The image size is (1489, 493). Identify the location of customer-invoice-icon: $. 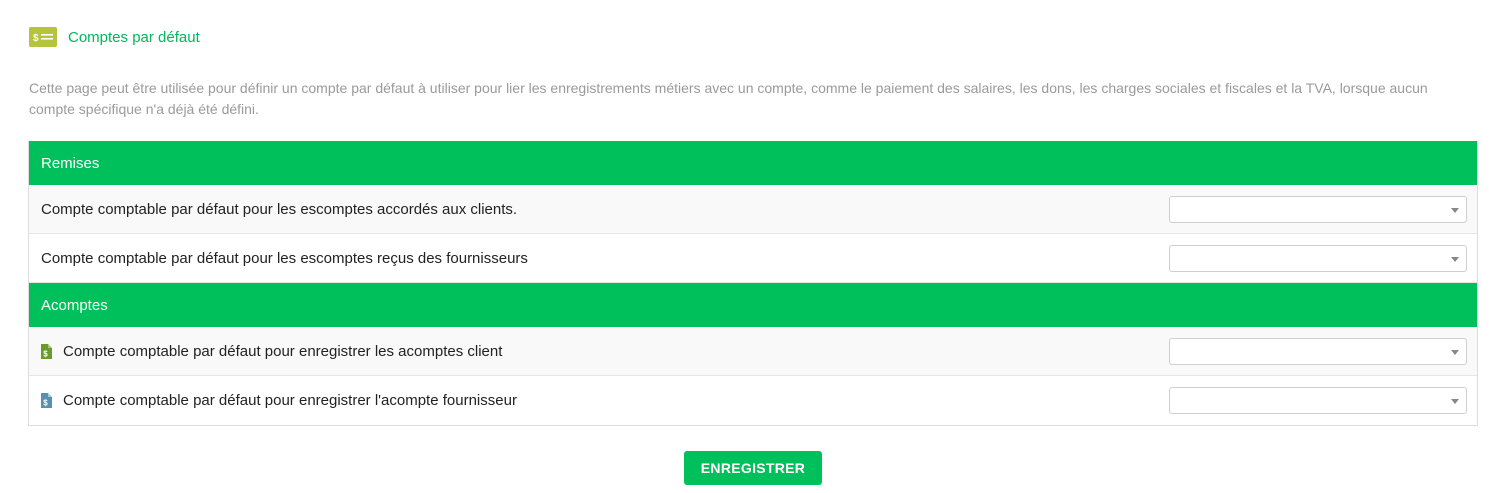
(46, 351).